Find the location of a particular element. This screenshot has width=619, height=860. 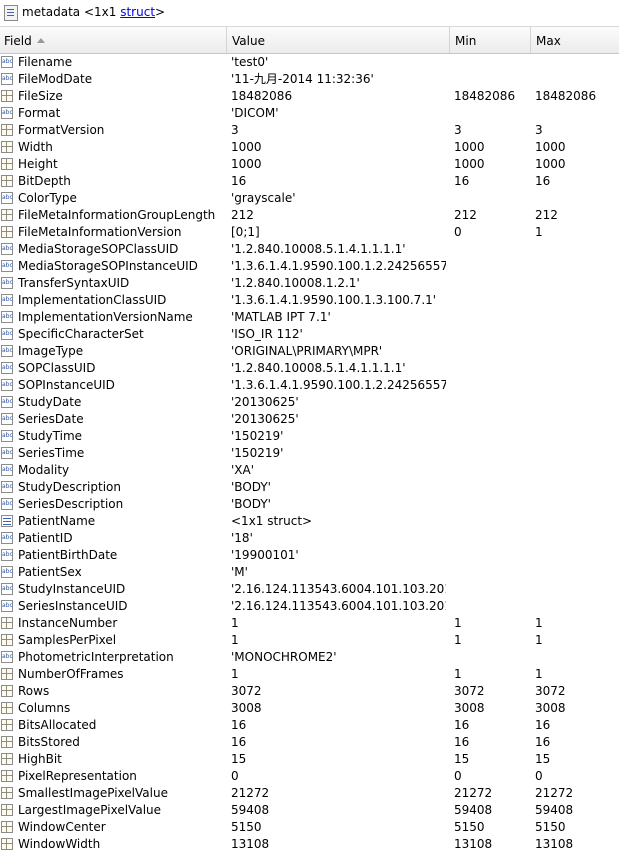

field-cell: FormatVersion is located at coordinates (122, 130).